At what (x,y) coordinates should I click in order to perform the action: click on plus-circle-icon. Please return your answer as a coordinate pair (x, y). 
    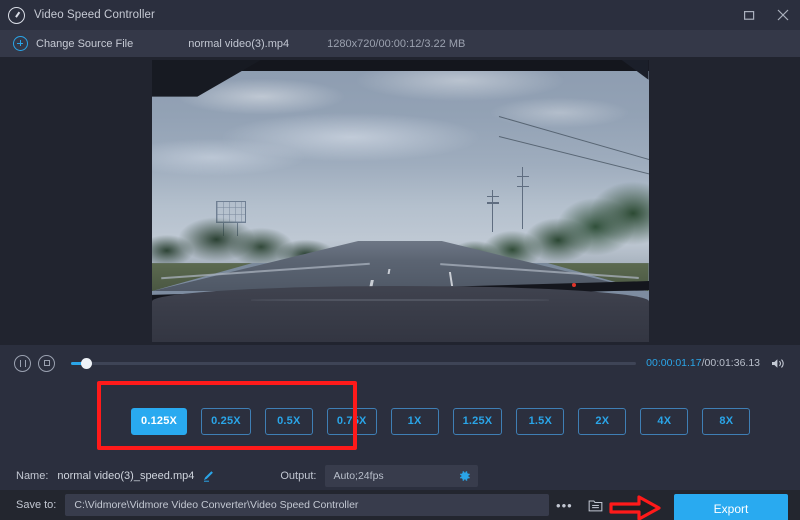
    Looking at the image, I should click on (20, 43).